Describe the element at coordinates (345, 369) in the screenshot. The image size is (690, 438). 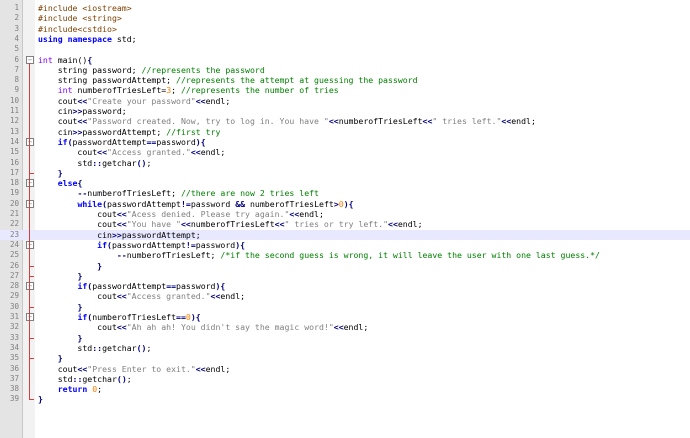
I see `code-line: 36 cout<<"Press Enter to exit."<<endl;` at that location.